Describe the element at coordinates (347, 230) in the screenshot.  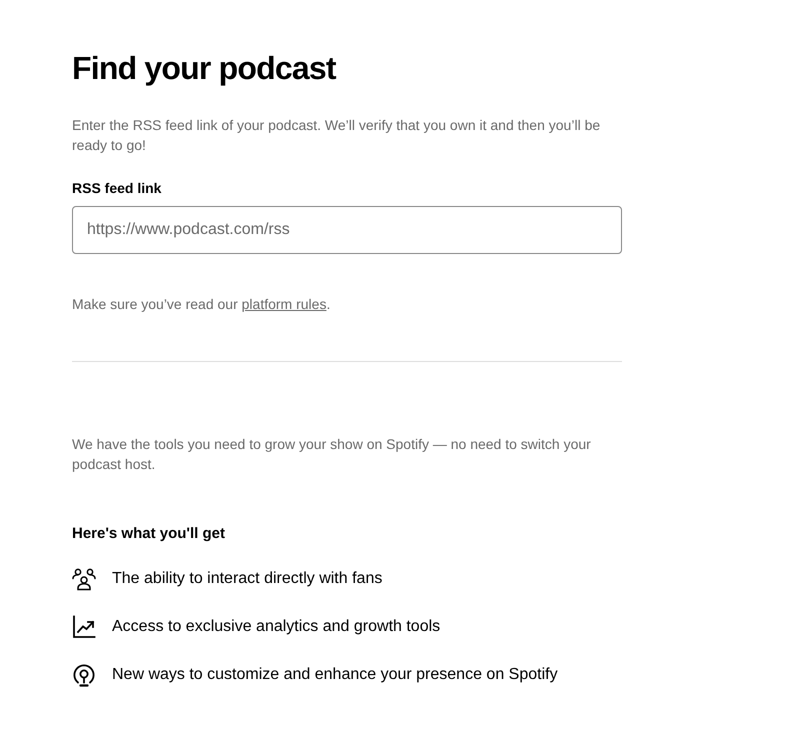
I see `rss-feed-input: https://www.podcast.com/rss` at that location.